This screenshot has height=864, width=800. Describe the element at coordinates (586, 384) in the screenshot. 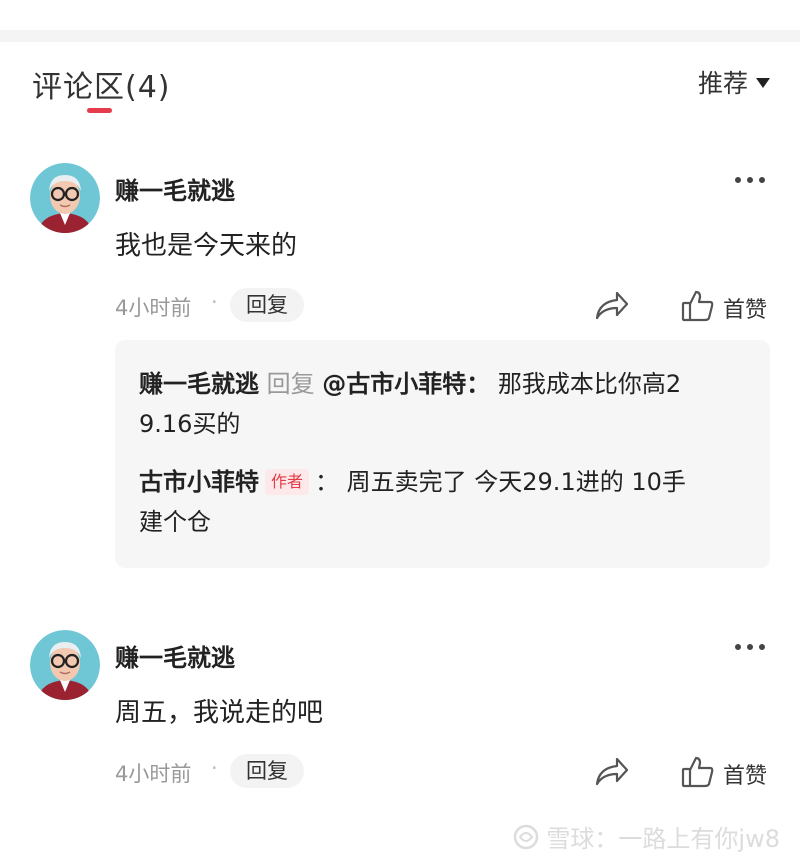

I see `reply-text: 那我成本比你高2` at that location.